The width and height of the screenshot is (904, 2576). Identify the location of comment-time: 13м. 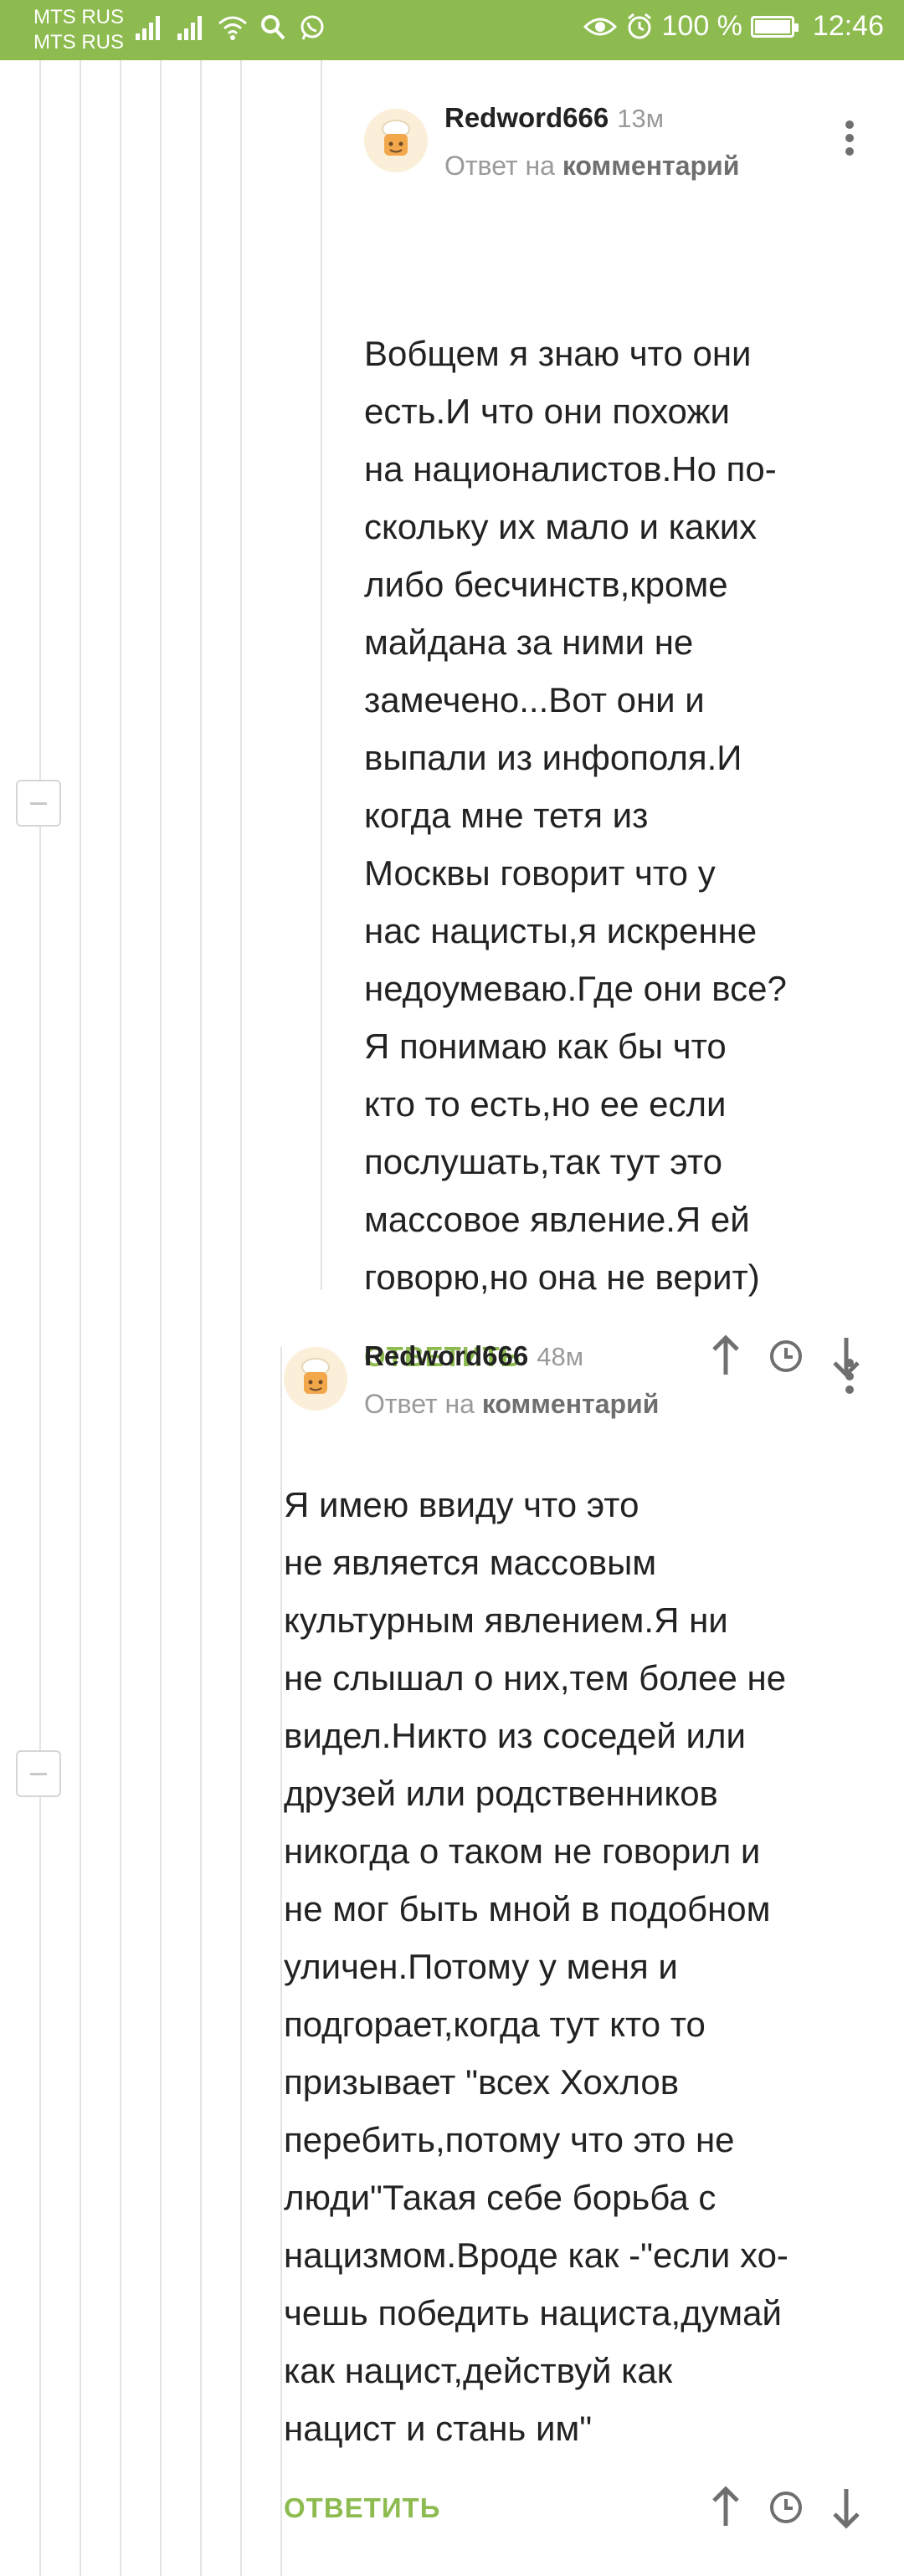
(641, 119).